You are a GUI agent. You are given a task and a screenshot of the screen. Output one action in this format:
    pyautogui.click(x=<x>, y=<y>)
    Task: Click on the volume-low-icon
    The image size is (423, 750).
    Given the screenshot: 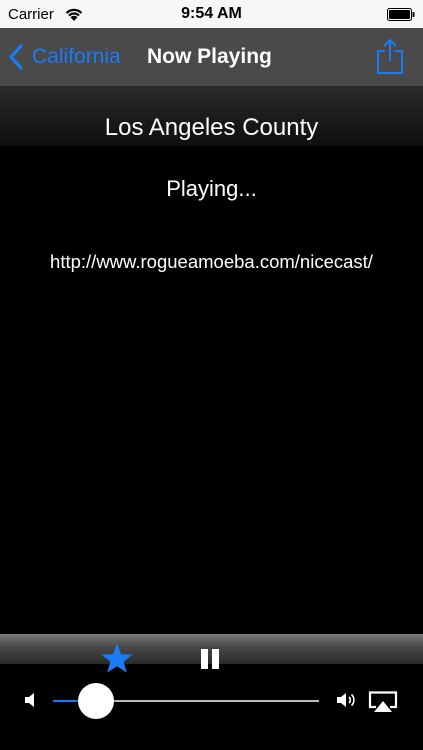 What is the action you would take?
    pyautogui.click(x=29, y=700)
    